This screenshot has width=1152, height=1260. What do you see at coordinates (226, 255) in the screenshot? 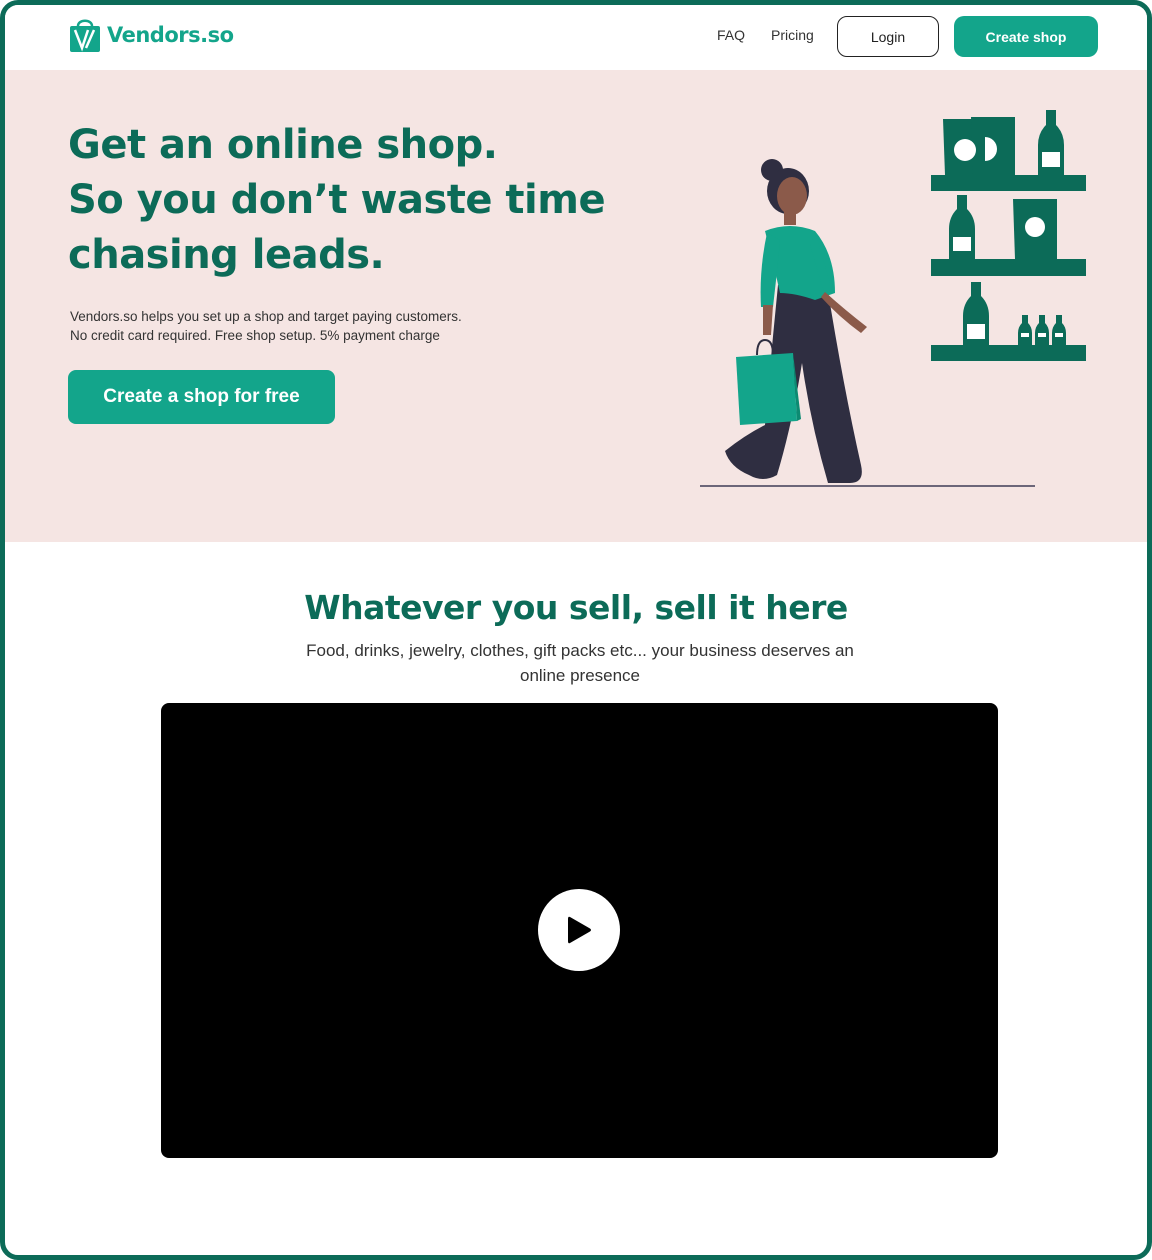
I see `hero-title-line: chasing leads.` at bounding box center [226, 255].